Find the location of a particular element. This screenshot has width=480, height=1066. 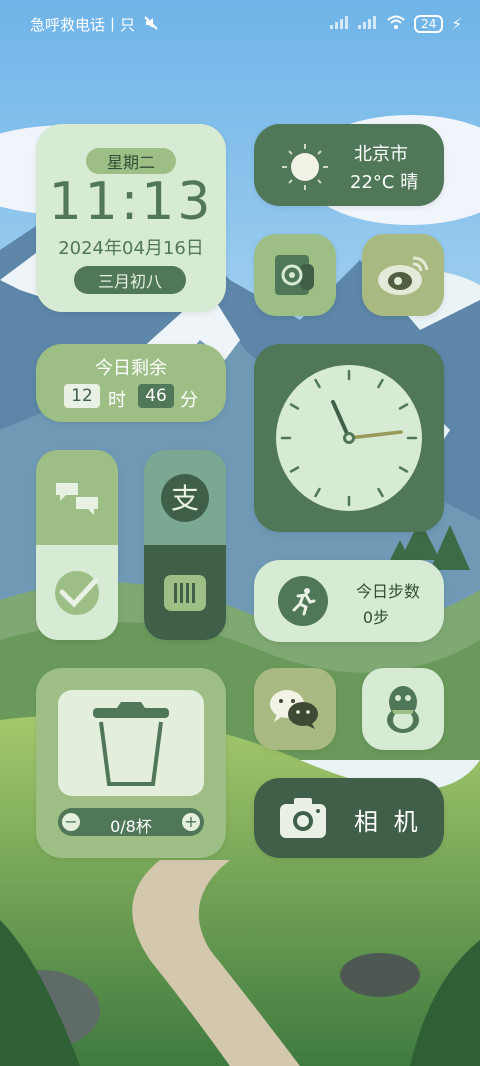

battery-indicator: 24 is located at coordinates (429, 24).